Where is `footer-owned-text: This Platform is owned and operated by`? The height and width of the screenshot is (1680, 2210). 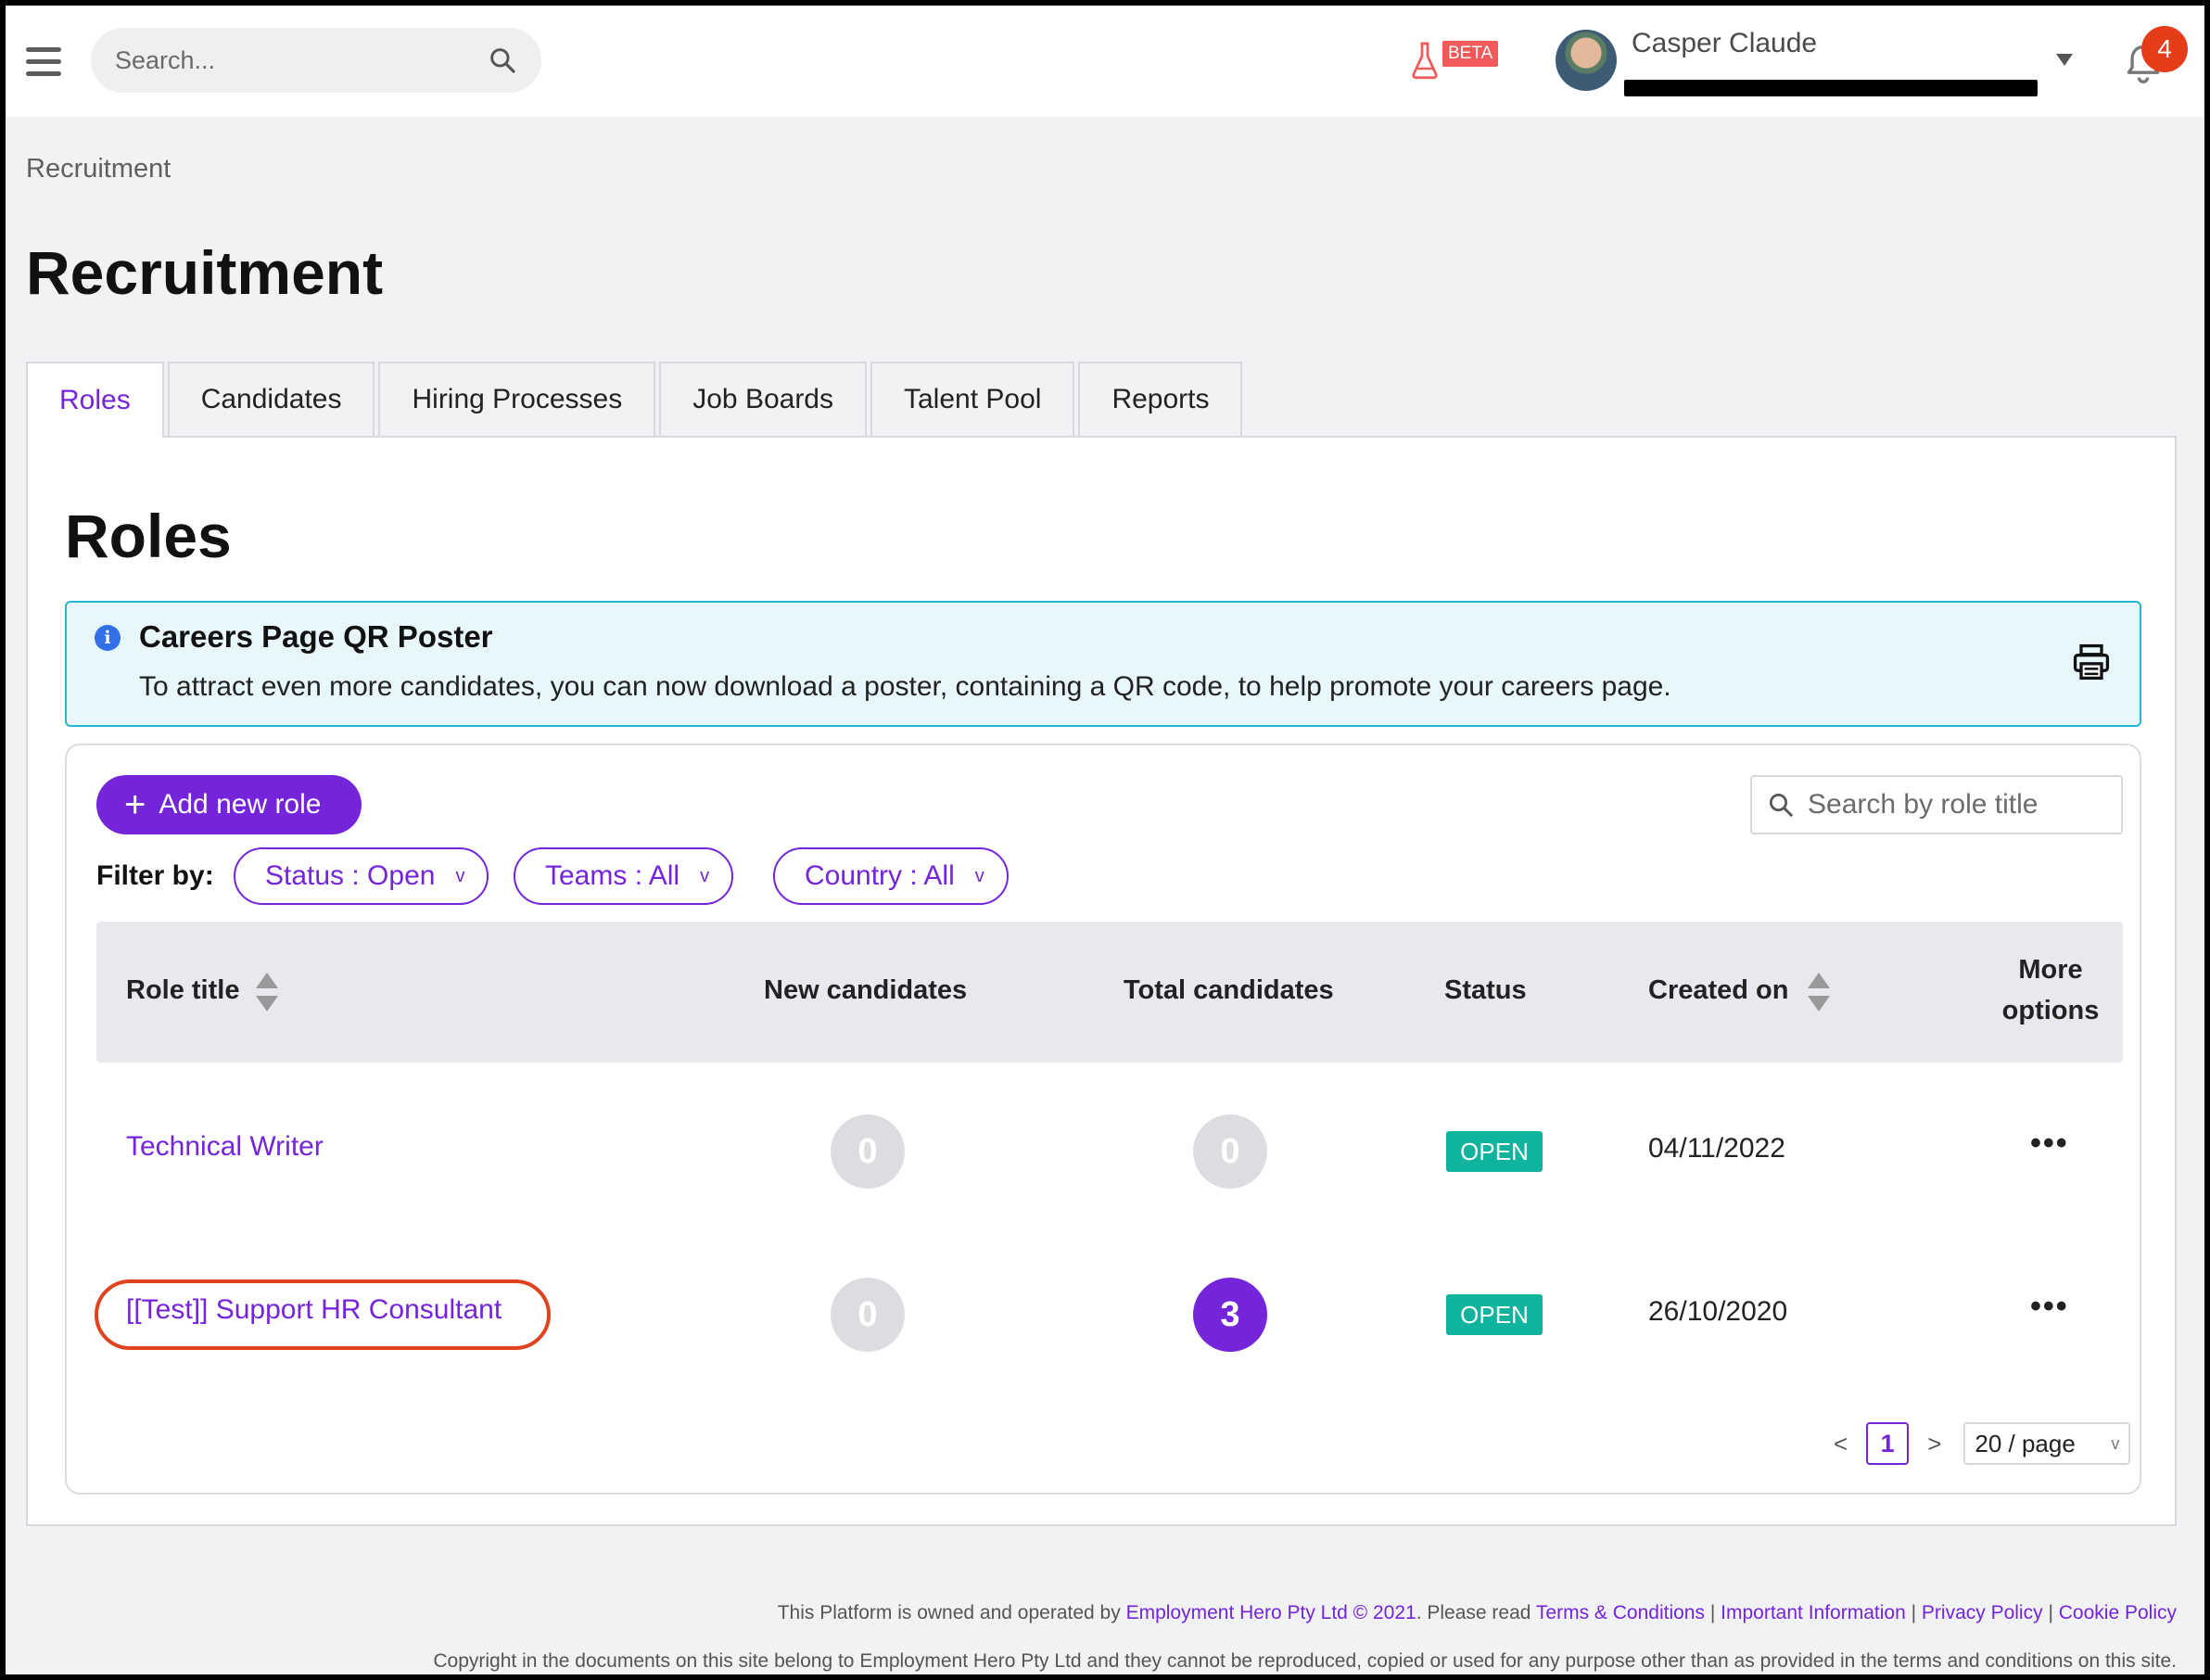
footer-owned-text: This Platform is owned and operated by is located at coordinates (949, 1612).